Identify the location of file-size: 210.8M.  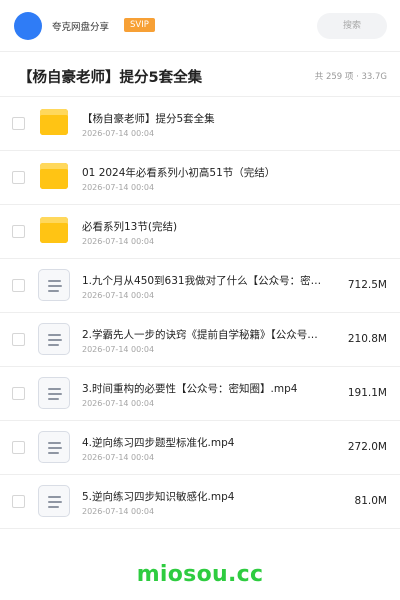
(367, 339).